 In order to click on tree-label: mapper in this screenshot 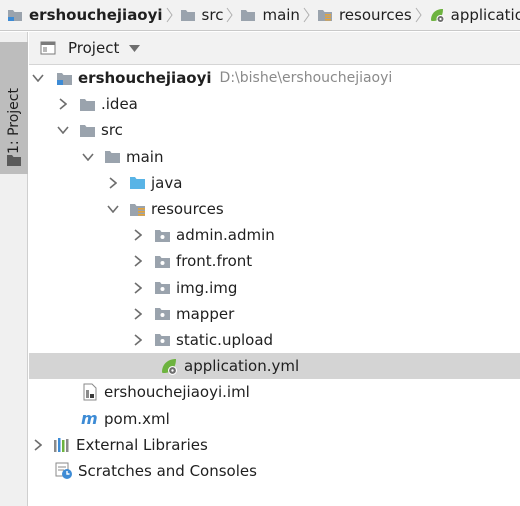, I will do `click(205, 313)`.